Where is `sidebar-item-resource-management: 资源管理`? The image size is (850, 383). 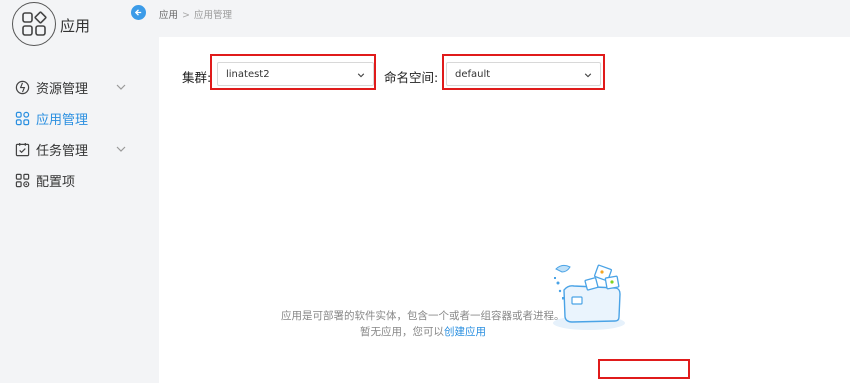 sidebar-item-resource-management: 资源管理 is located at coordinates (73, 87).